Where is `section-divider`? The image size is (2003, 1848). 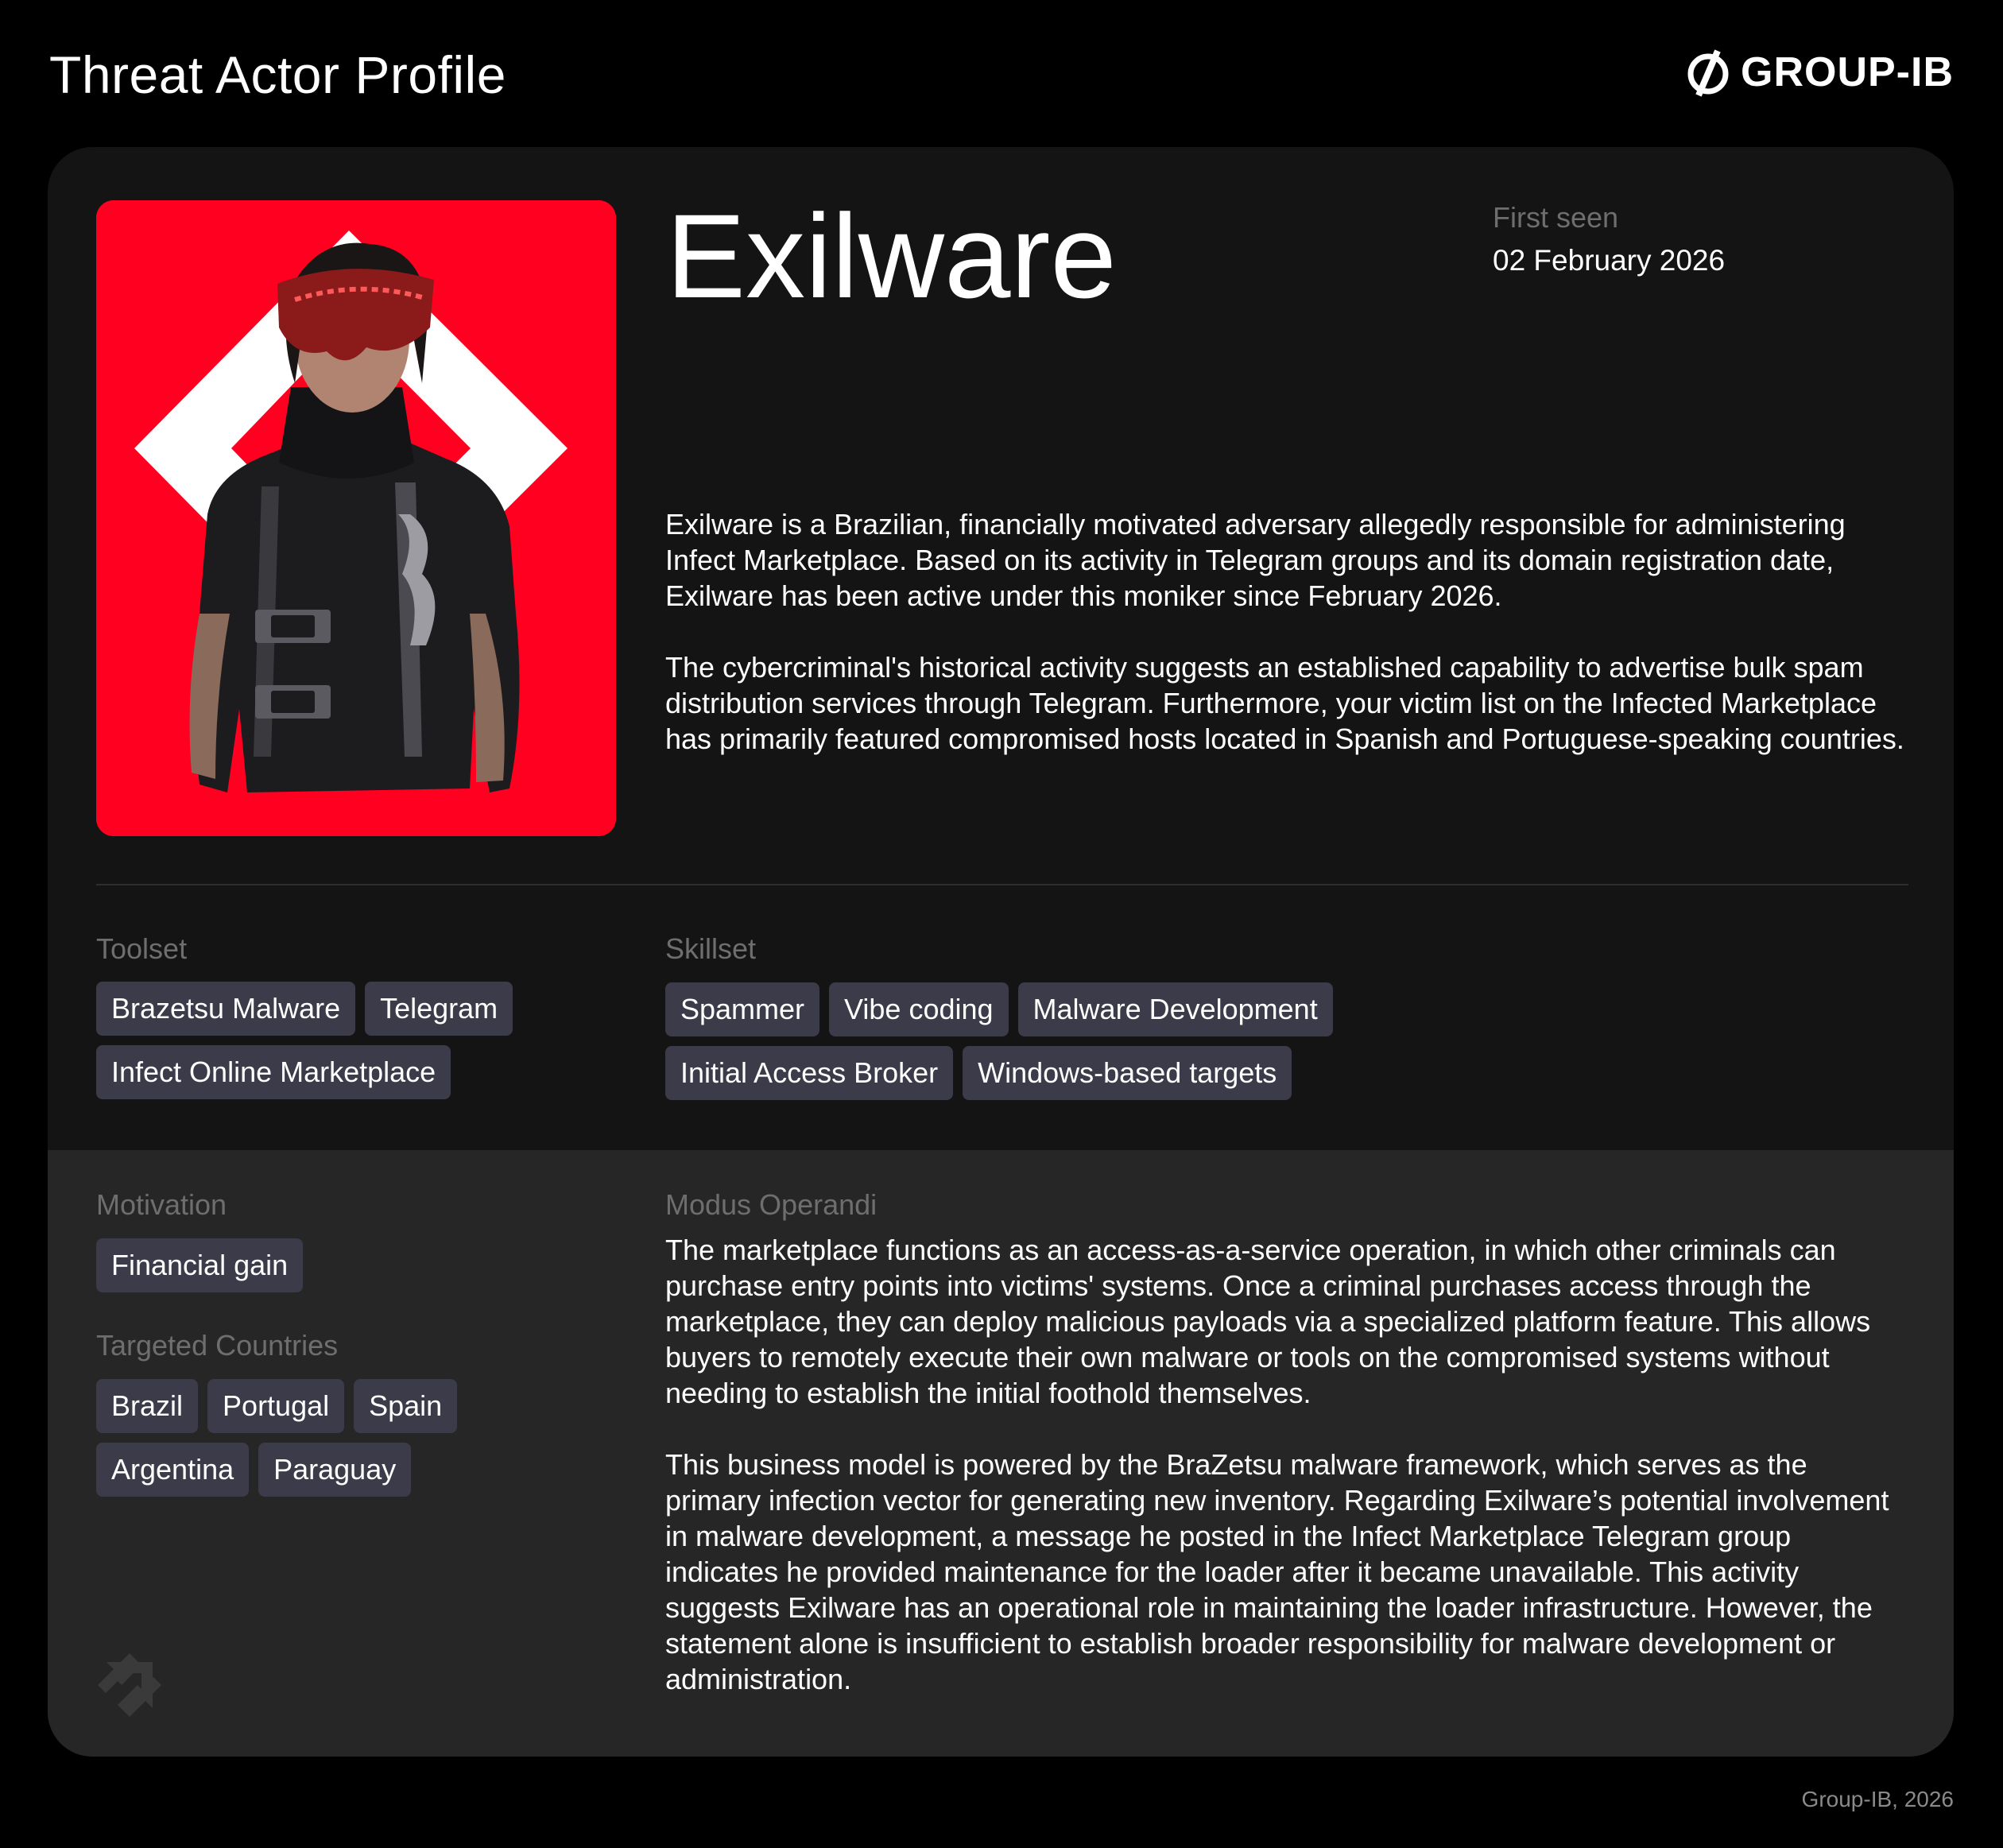 section-divider is located at coordinates (1002, 884).